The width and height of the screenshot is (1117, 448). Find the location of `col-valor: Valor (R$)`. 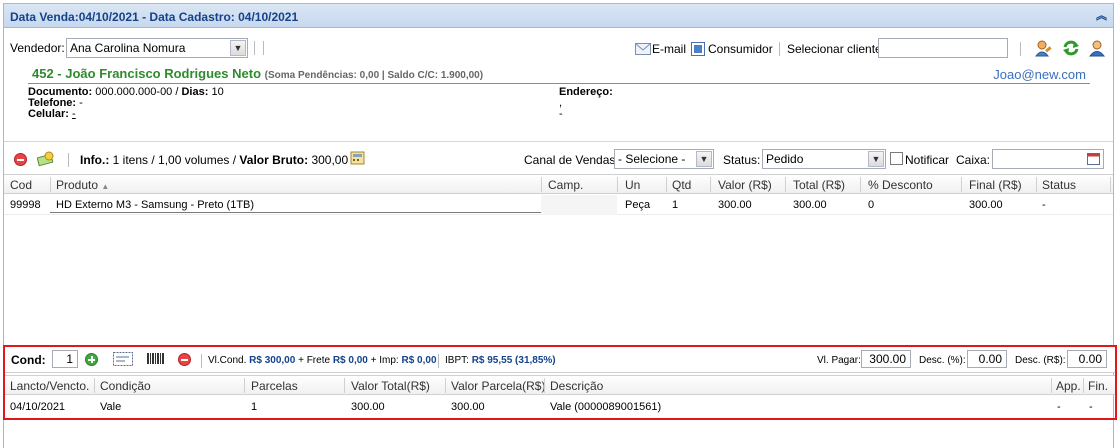

col-valor: Valor (R$) is located at coordinates (745, 185).